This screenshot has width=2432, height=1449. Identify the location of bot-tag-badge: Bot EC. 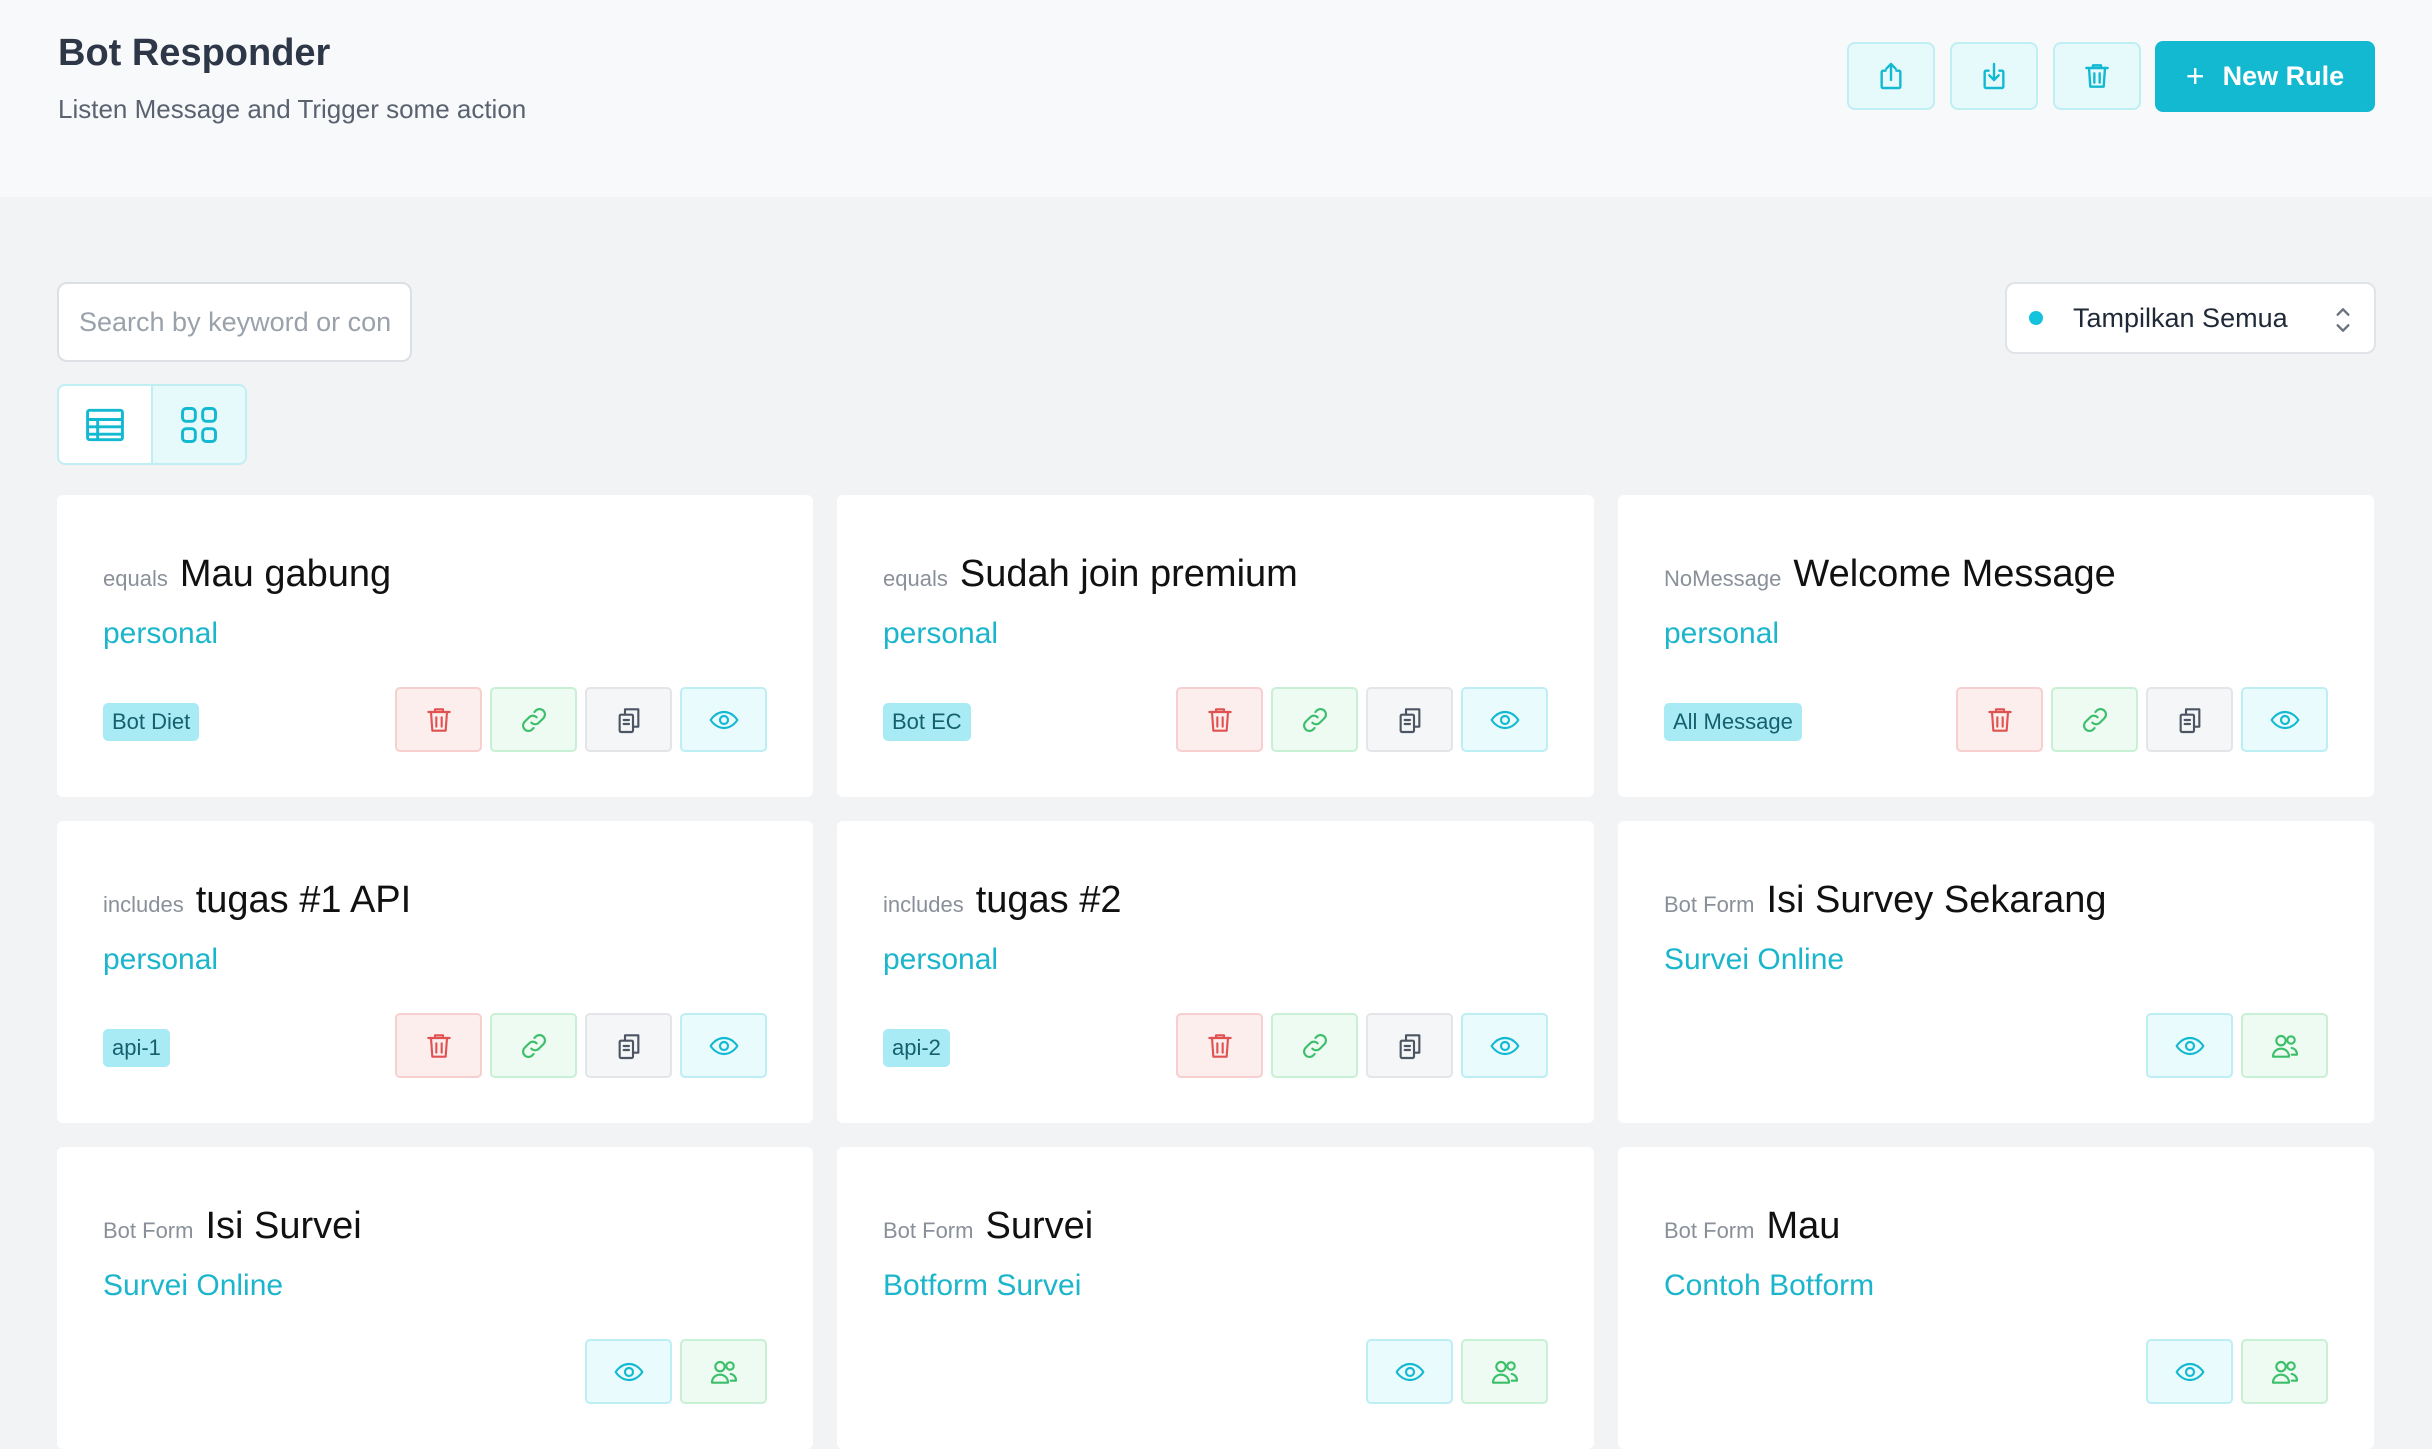
(927, 722).